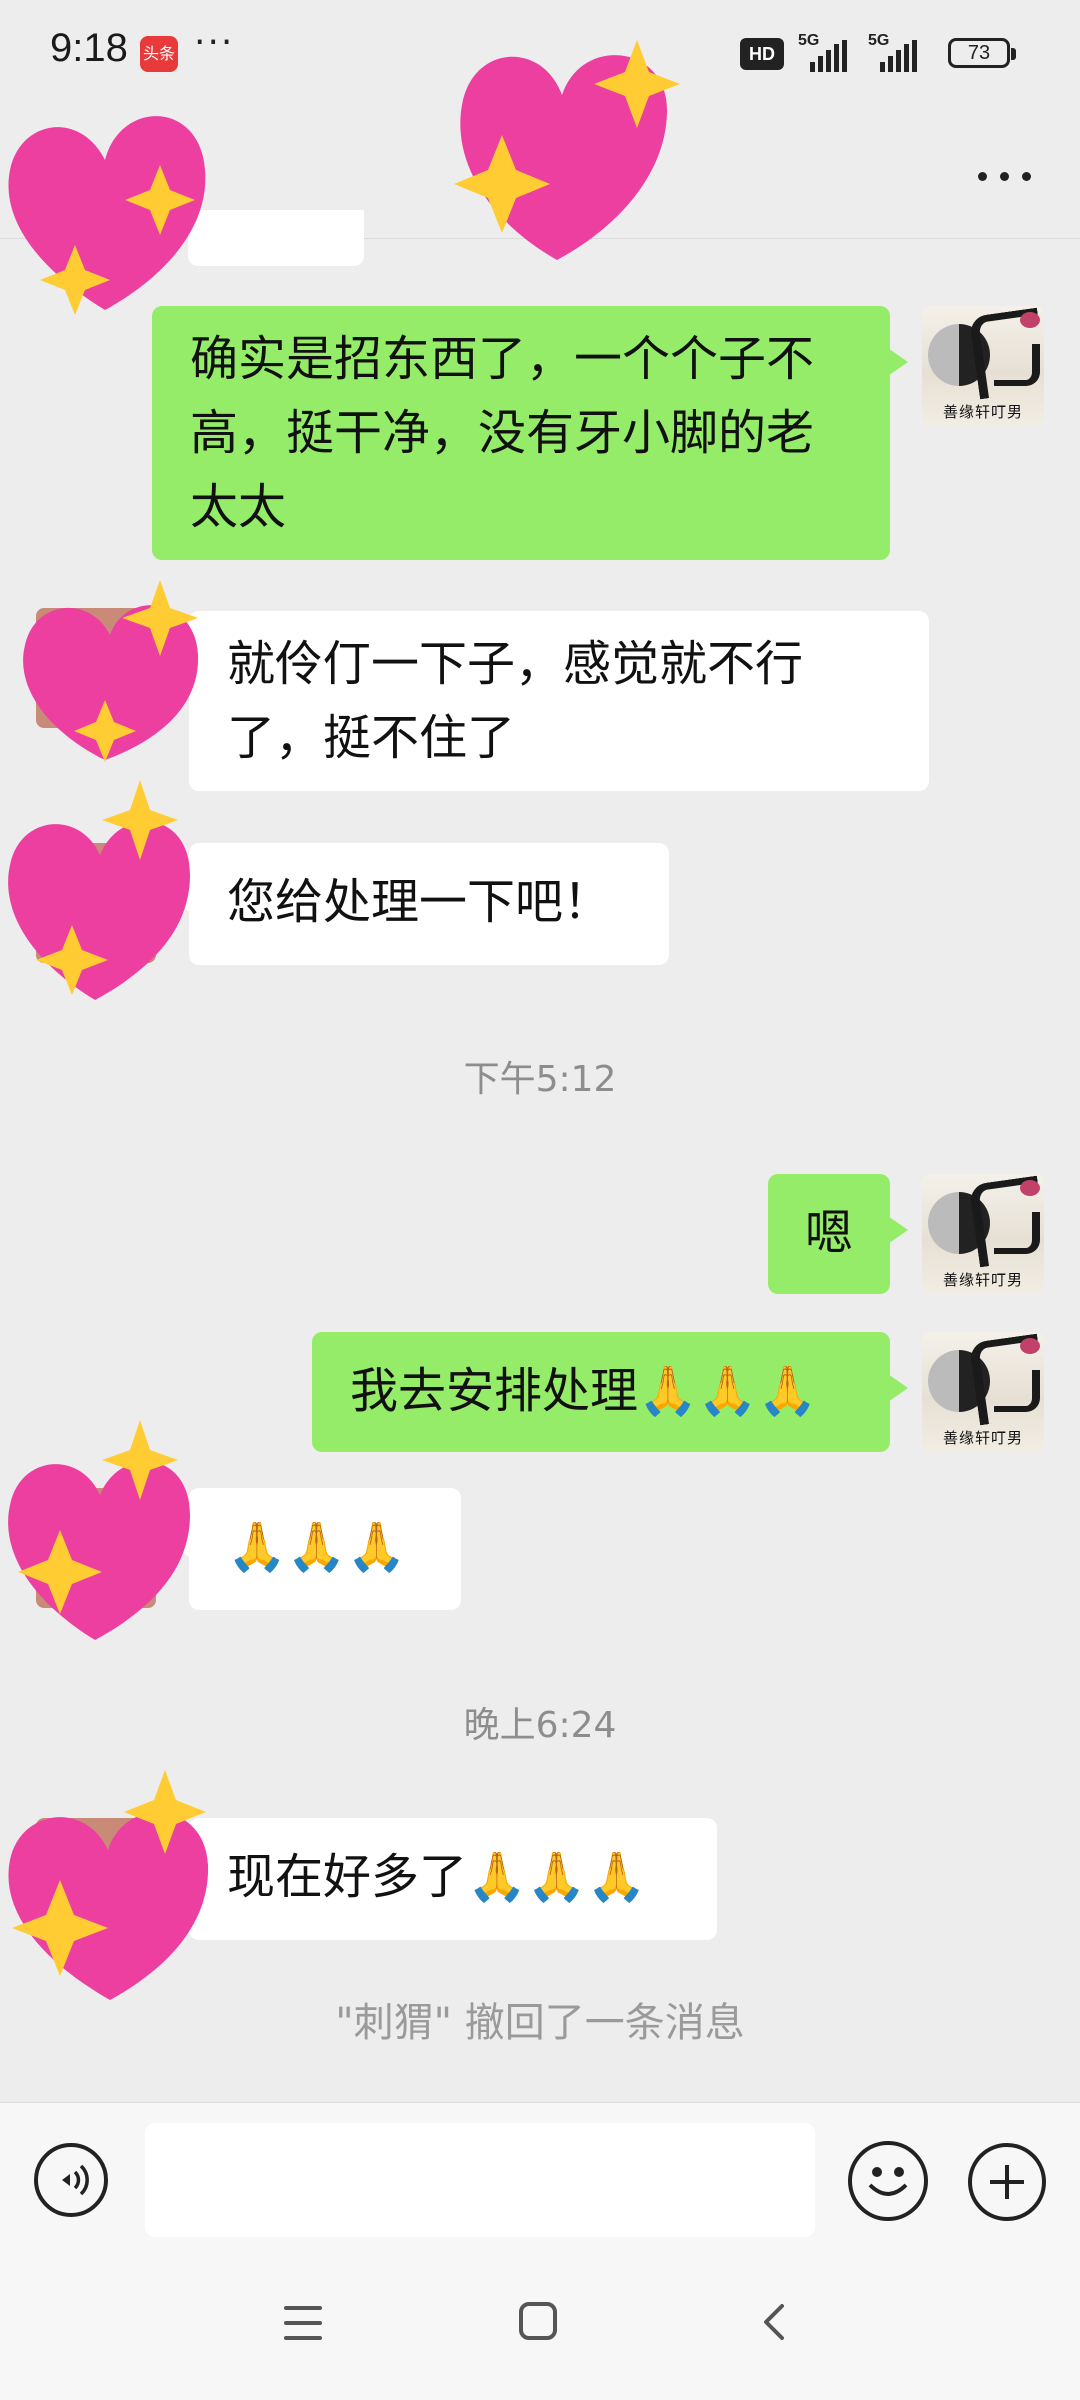 The height and width of the screenshot is (2400, 1080). What do you see at coordinates (540, 1079) in the screenshot?
I see `timestamp-label: 下午5:12` at bounding box center [540, 1079].